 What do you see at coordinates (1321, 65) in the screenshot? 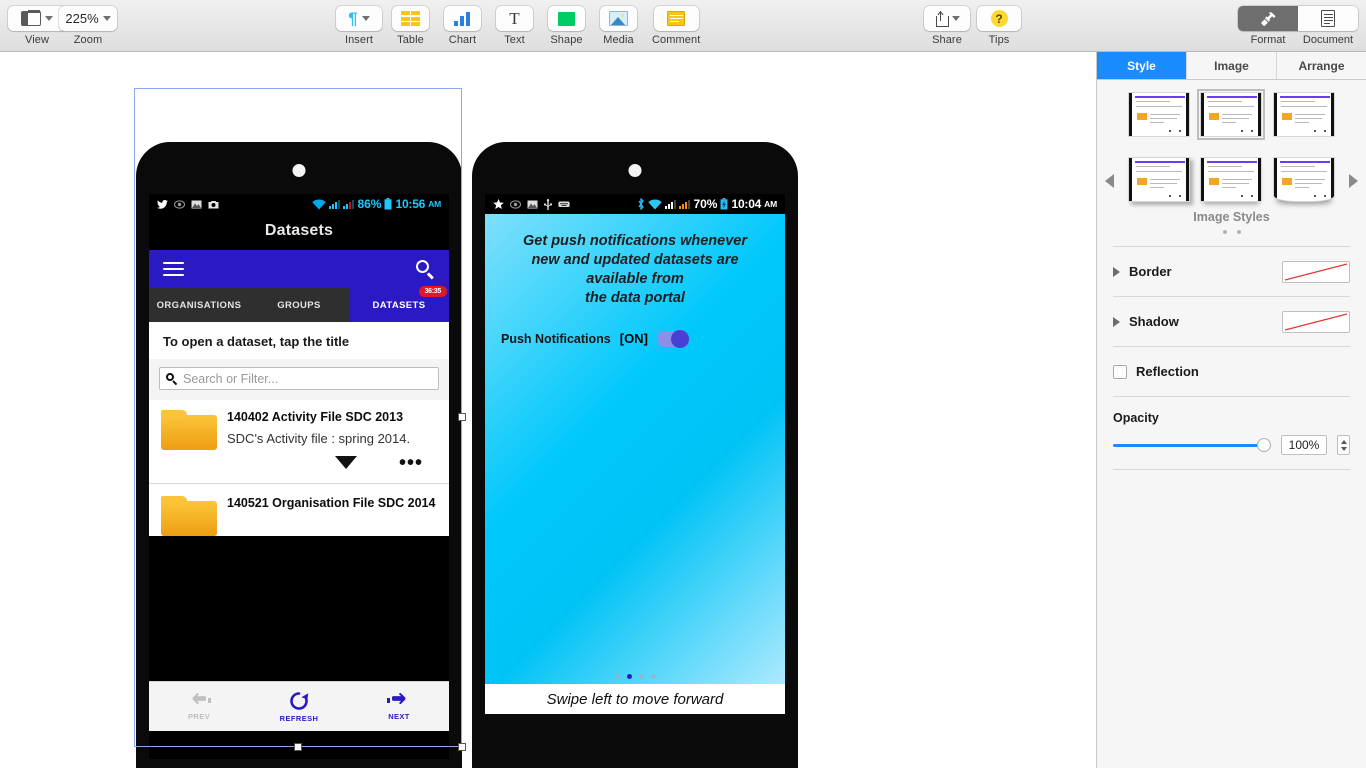
I see `tab-arrange: Arrange` at bounding box center [1321, 65].